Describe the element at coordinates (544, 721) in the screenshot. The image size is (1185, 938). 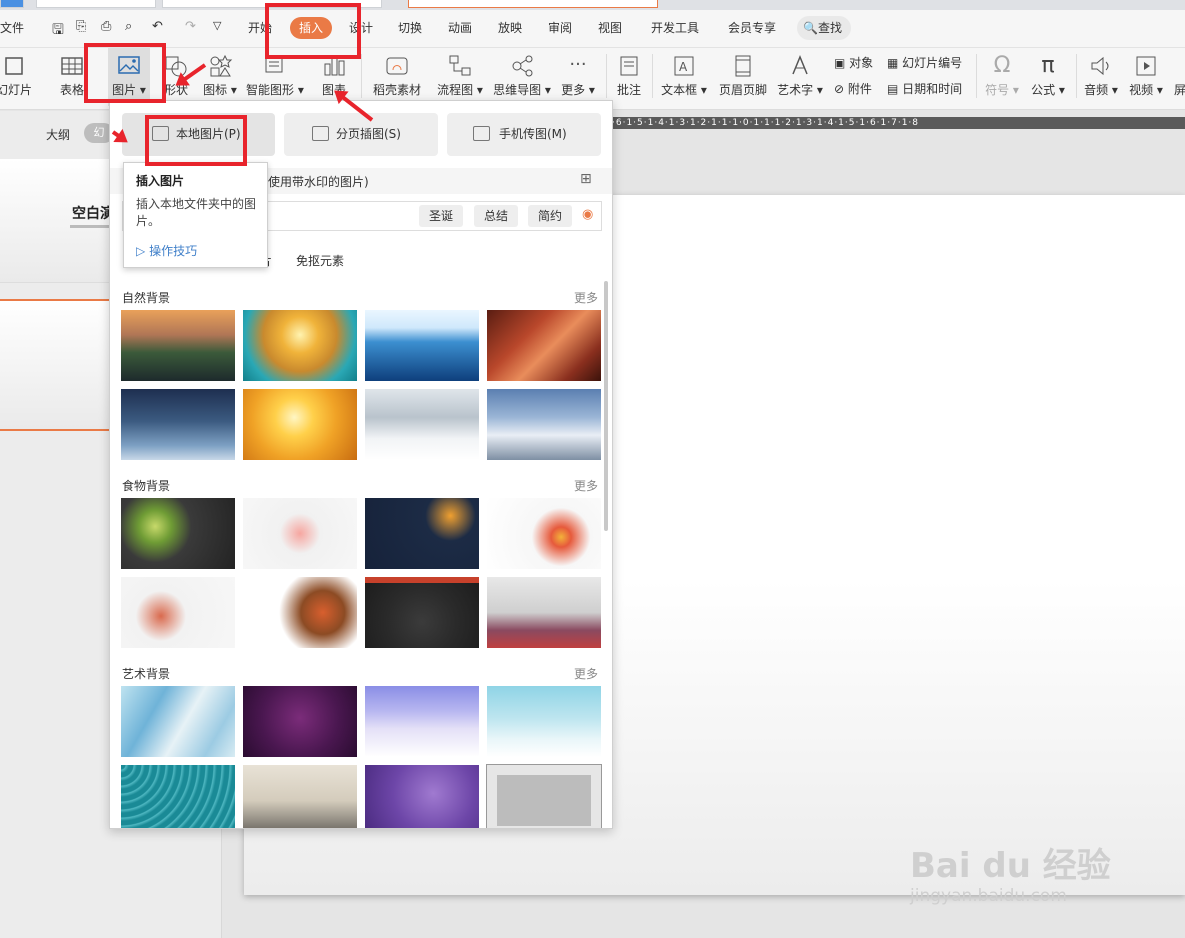
I see `thumb-bokeh-teal` at that location.